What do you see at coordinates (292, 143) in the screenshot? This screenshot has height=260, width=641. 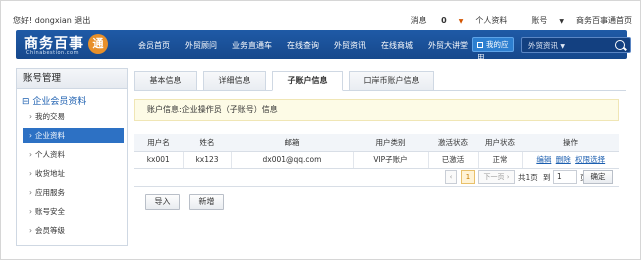 I see `column-header: 邮箱` at bounding box center [292, 143].